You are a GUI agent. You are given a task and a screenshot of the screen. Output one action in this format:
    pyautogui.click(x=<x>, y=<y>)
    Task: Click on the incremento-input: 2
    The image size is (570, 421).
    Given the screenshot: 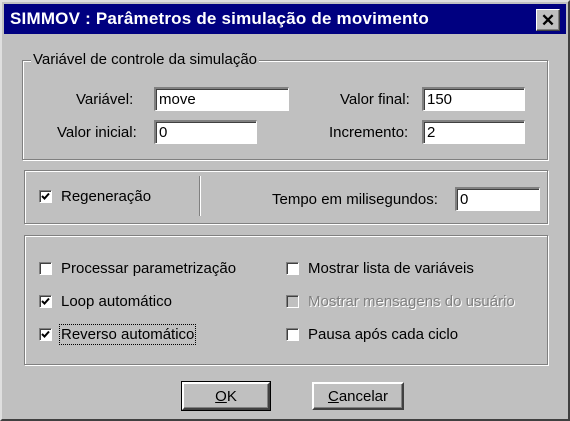 What is the action you would take?
    pyautogui.click(x=473, y=132)
    